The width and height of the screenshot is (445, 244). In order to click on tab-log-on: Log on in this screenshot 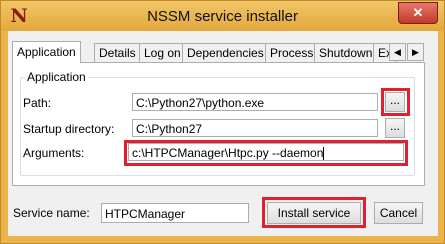, I will do `click(162, 52)`.